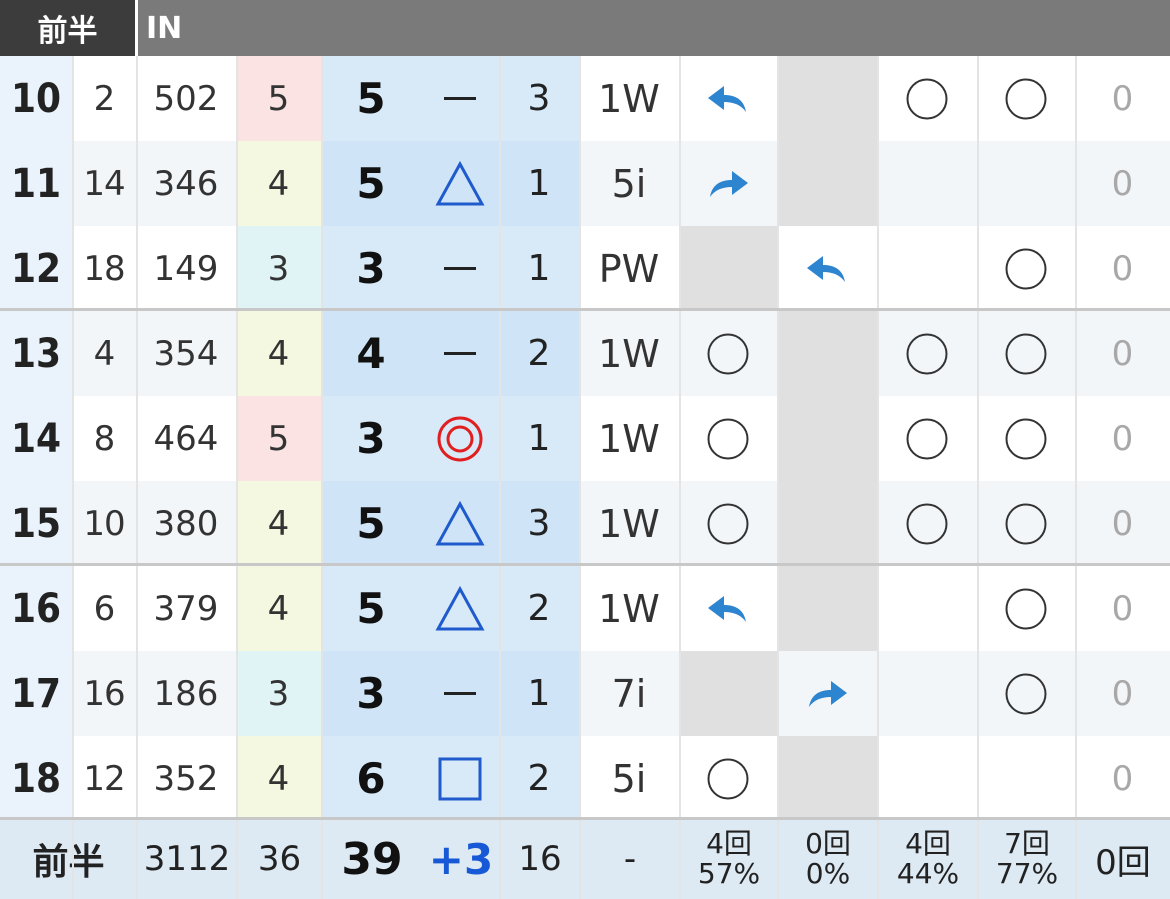 This screenshot has height=899, width=1170. What do you see at coordinates (67, 28) in the screenshot?
I see `tab-front-half: 前半` at bounding box center [67, 28].